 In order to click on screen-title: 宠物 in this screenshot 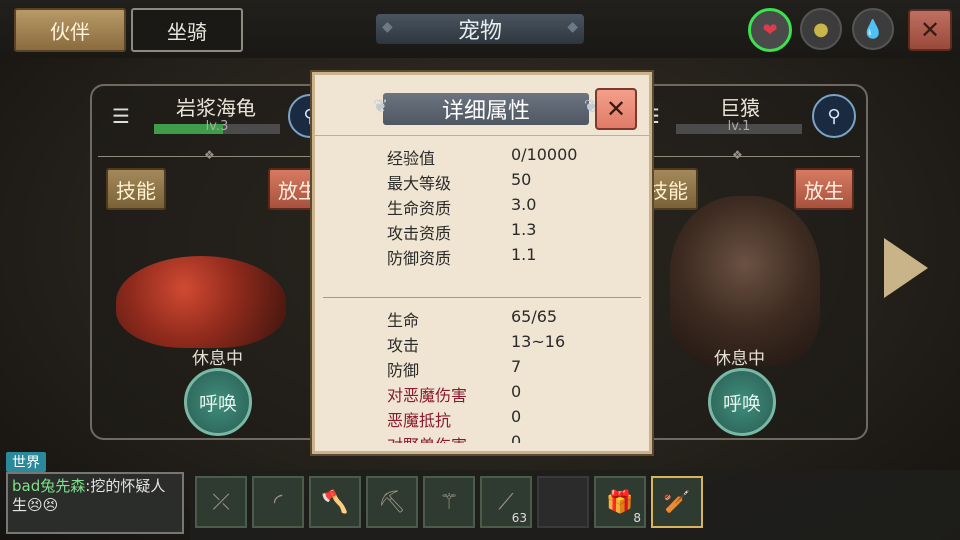, I will do `click(480, 29)`.